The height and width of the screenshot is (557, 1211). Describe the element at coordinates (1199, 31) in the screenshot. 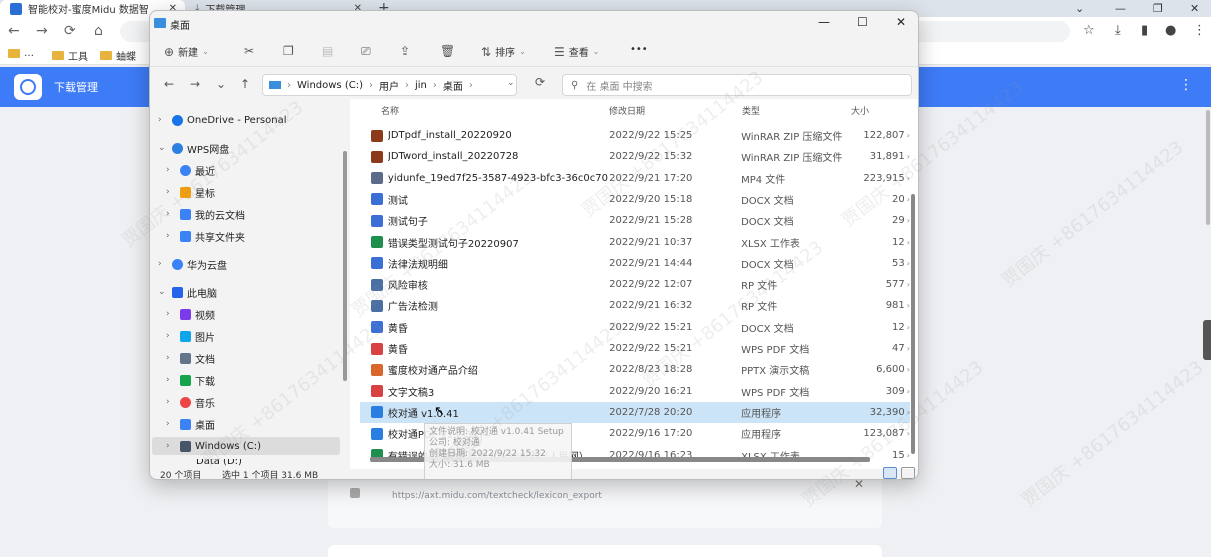

I see `browser-menu-icon: ⋮` at that location.